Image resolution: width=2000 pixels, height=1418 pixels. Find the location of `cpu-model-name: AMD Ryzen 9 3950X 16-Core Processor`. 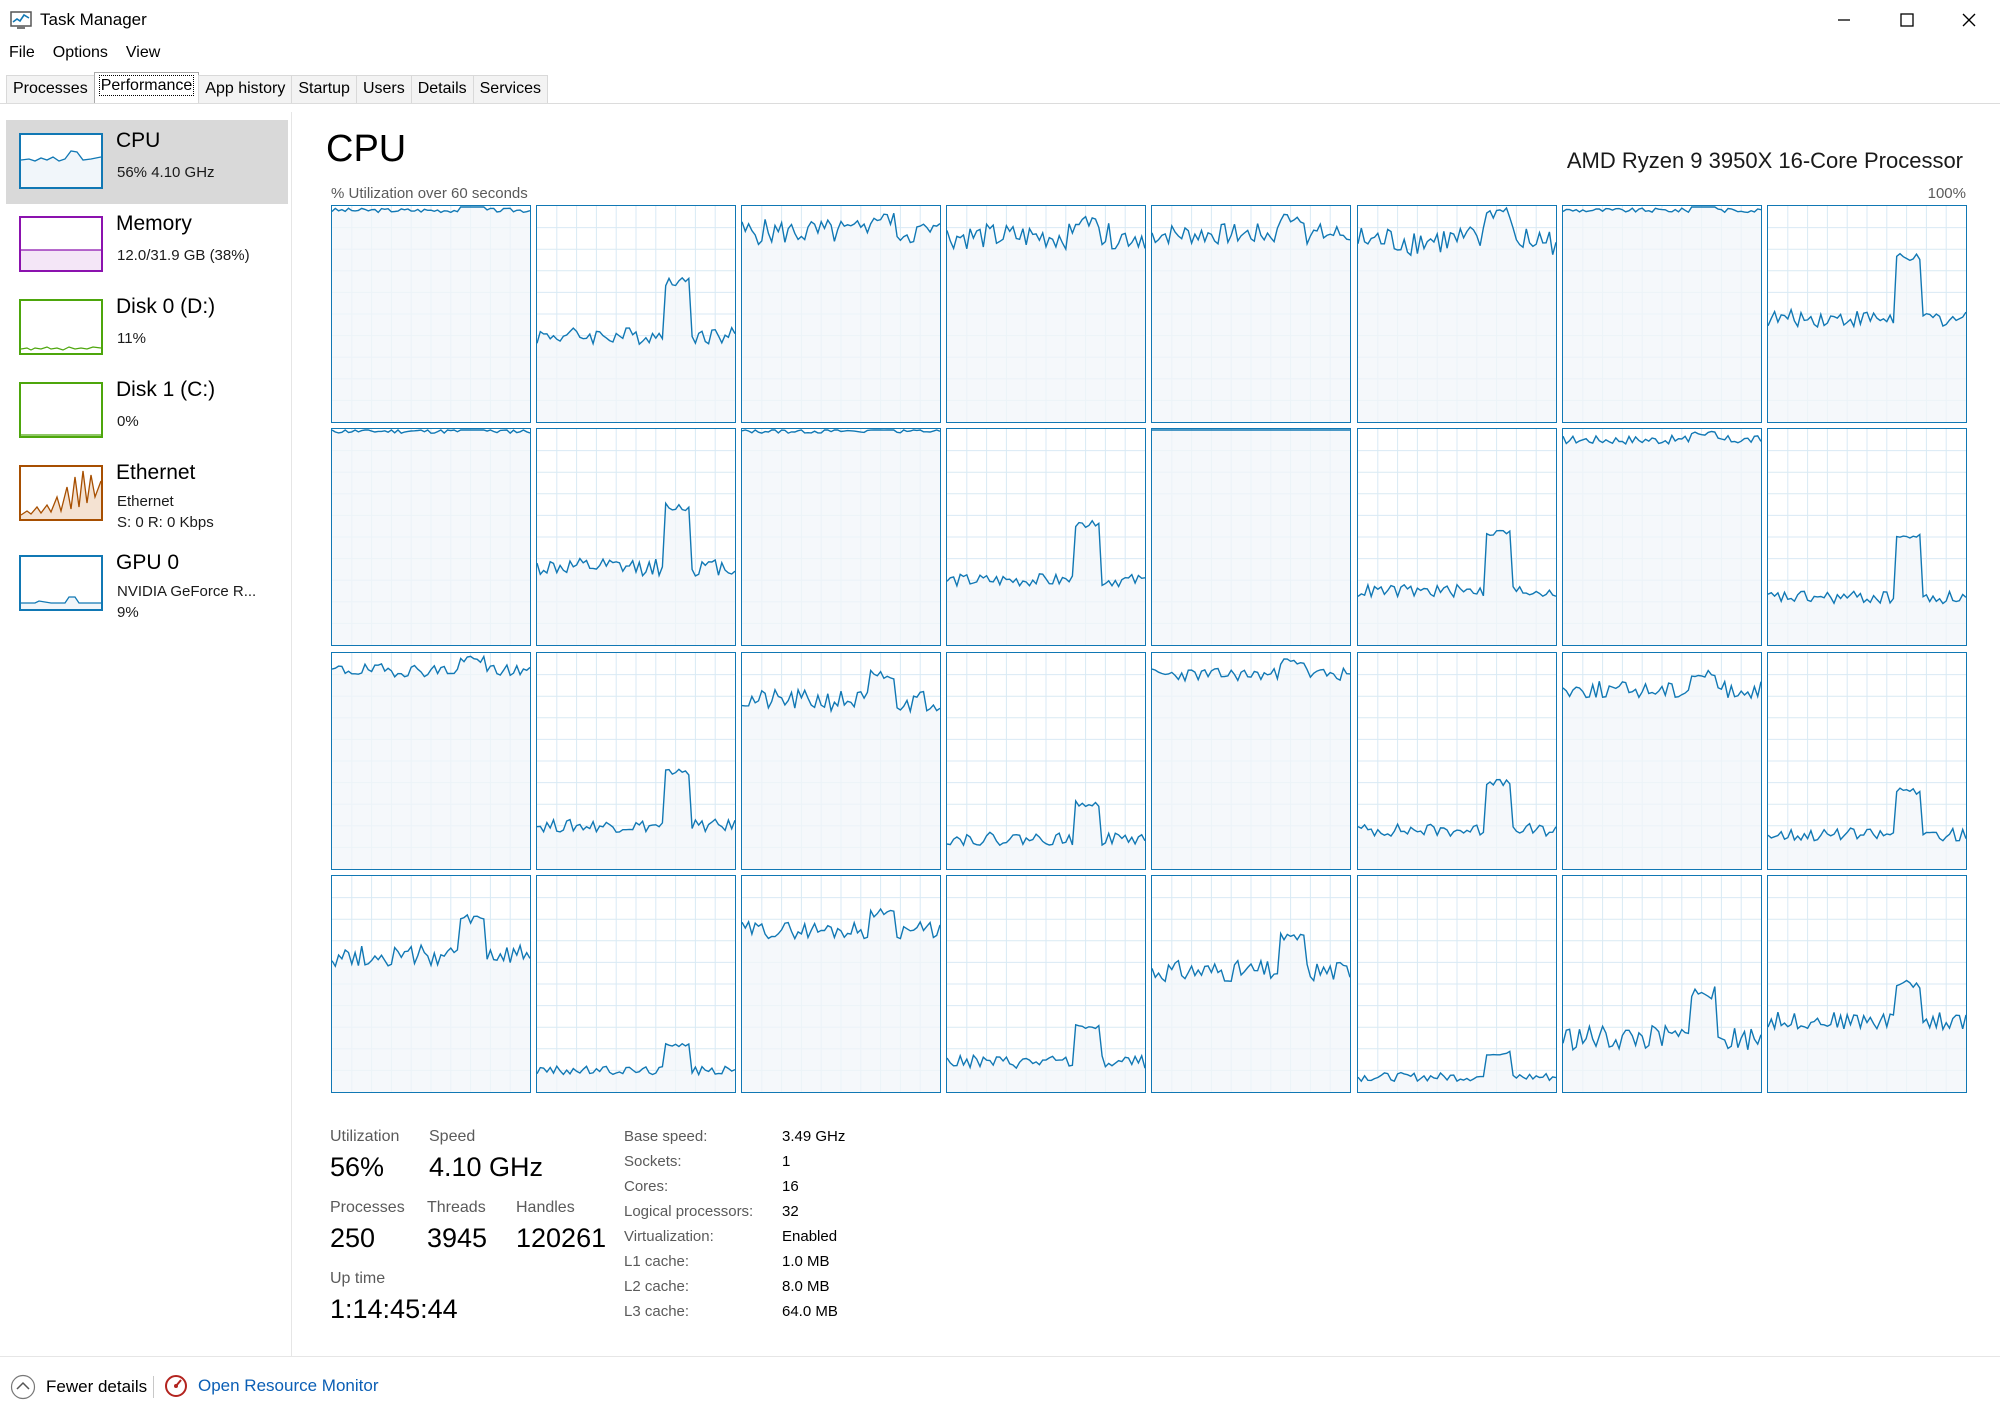

cpu-model-name: AMD Ryzen 9 3950X 16-Core Processor is located at coordinates (1764, 160).